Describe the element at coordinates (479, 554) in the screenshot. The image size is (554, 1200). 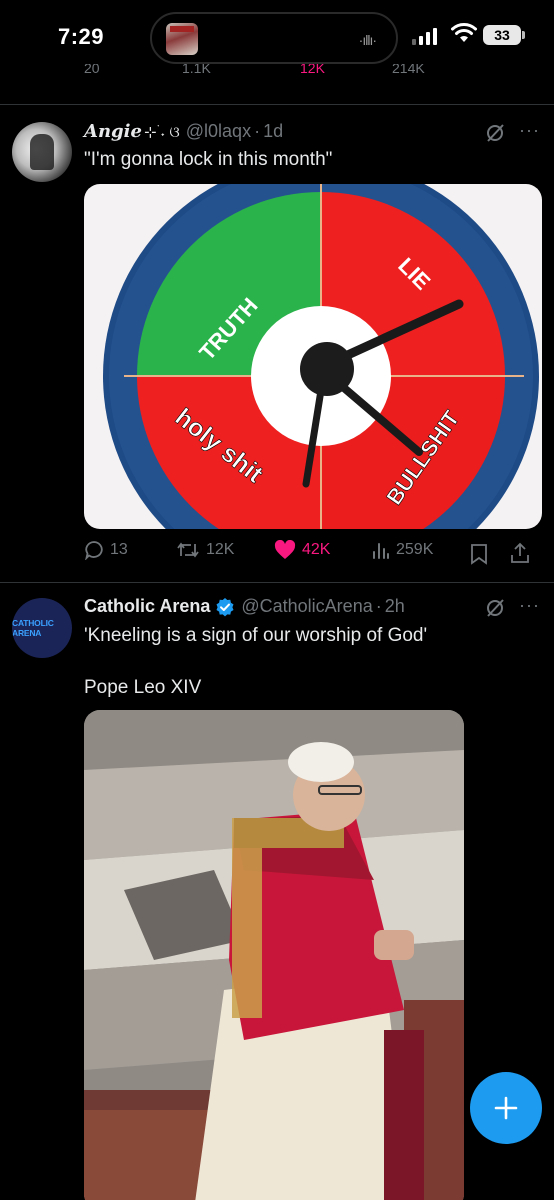
I see `bookmark-icon` at that location.